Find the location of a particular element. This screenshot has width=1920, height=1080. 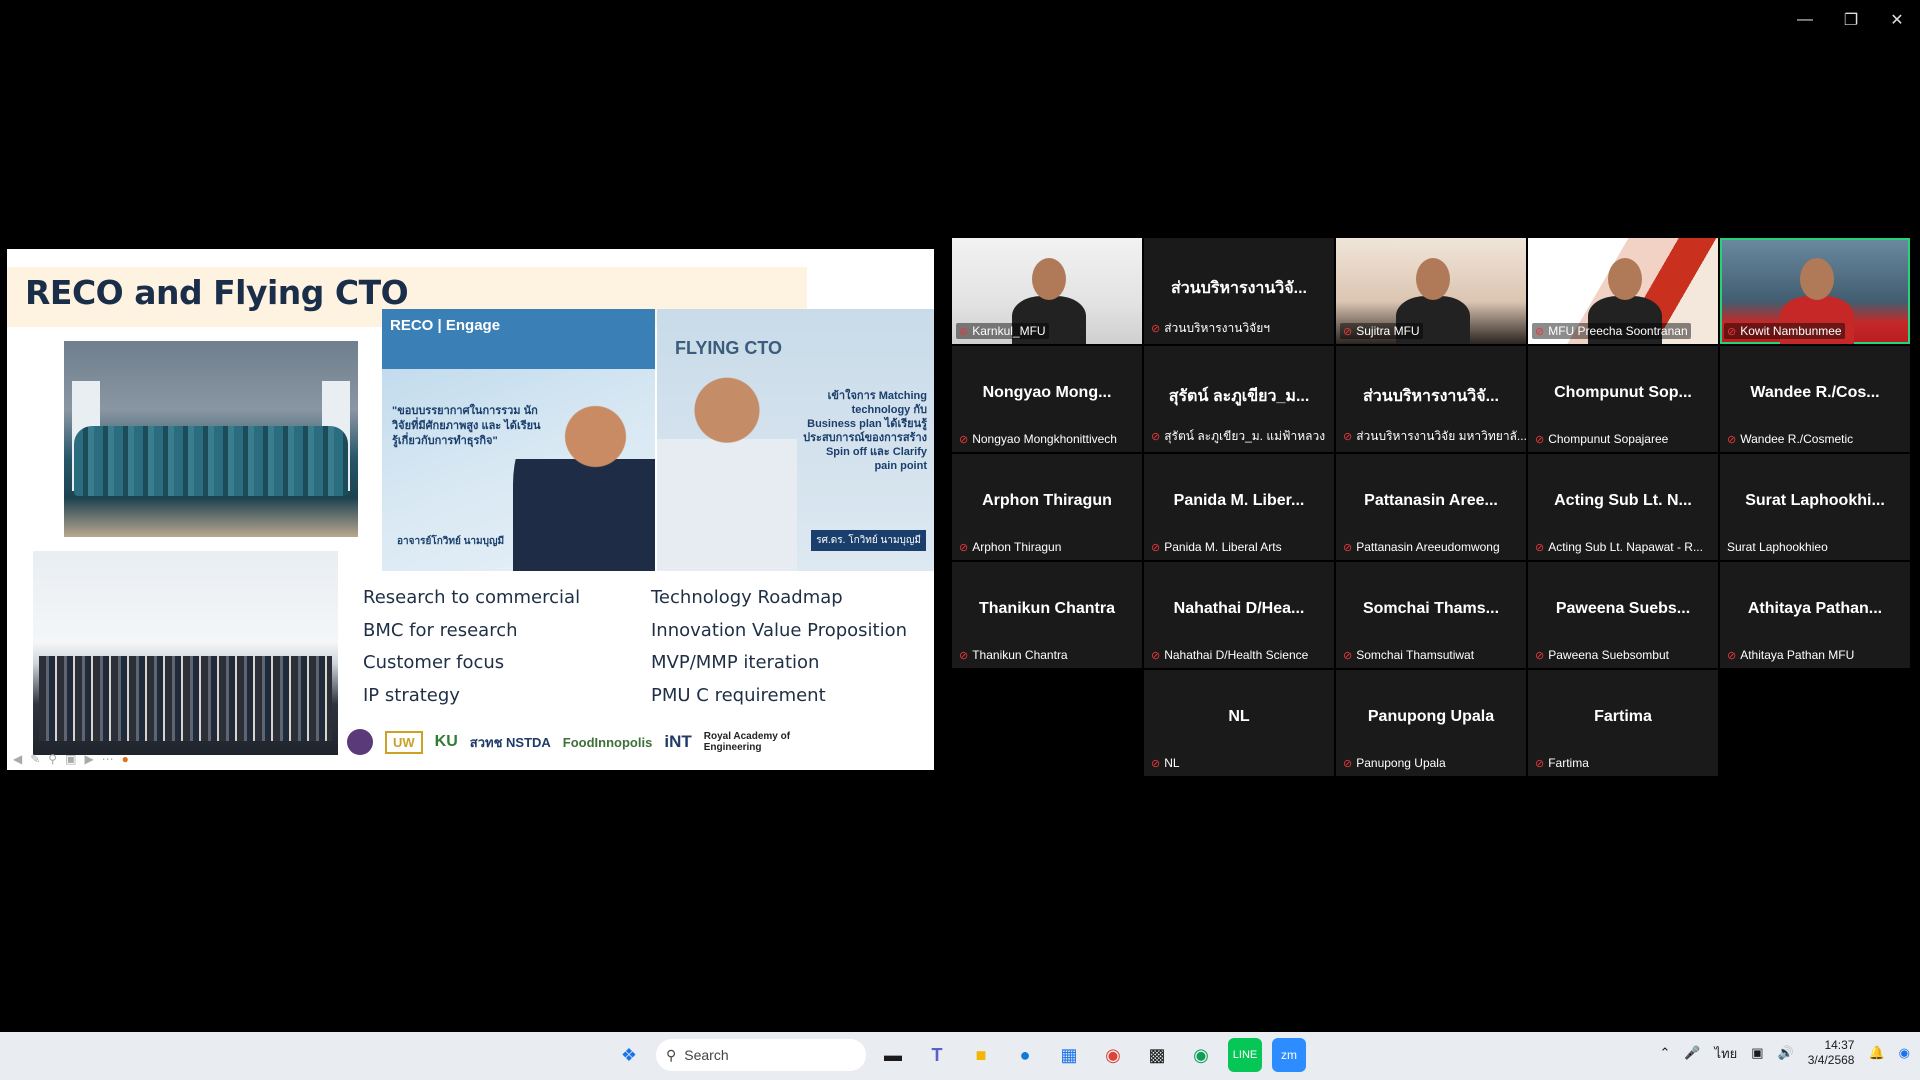

pen-icon: ✎ is located at coordinates (35, 759).